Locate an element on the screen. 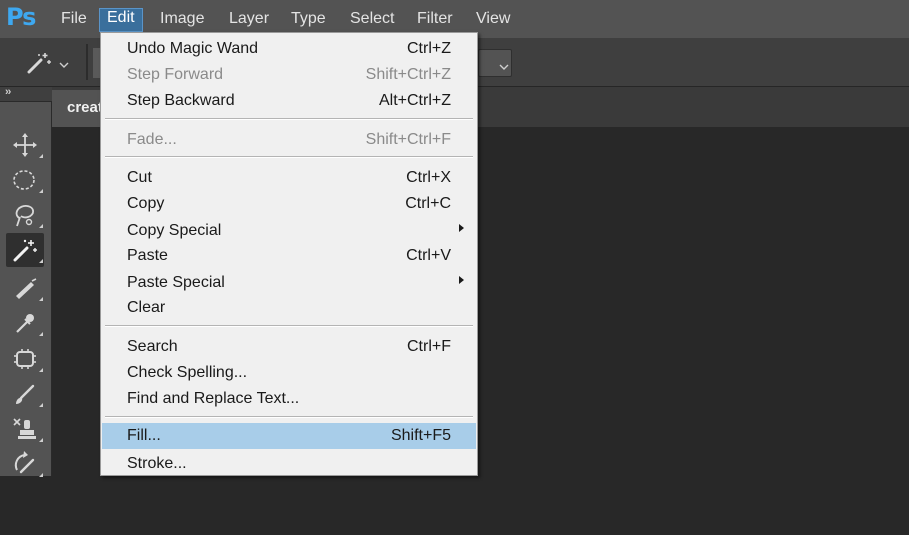 This screenshot has height=535, width=909. brush-icon is located at coordinates (25, 394).